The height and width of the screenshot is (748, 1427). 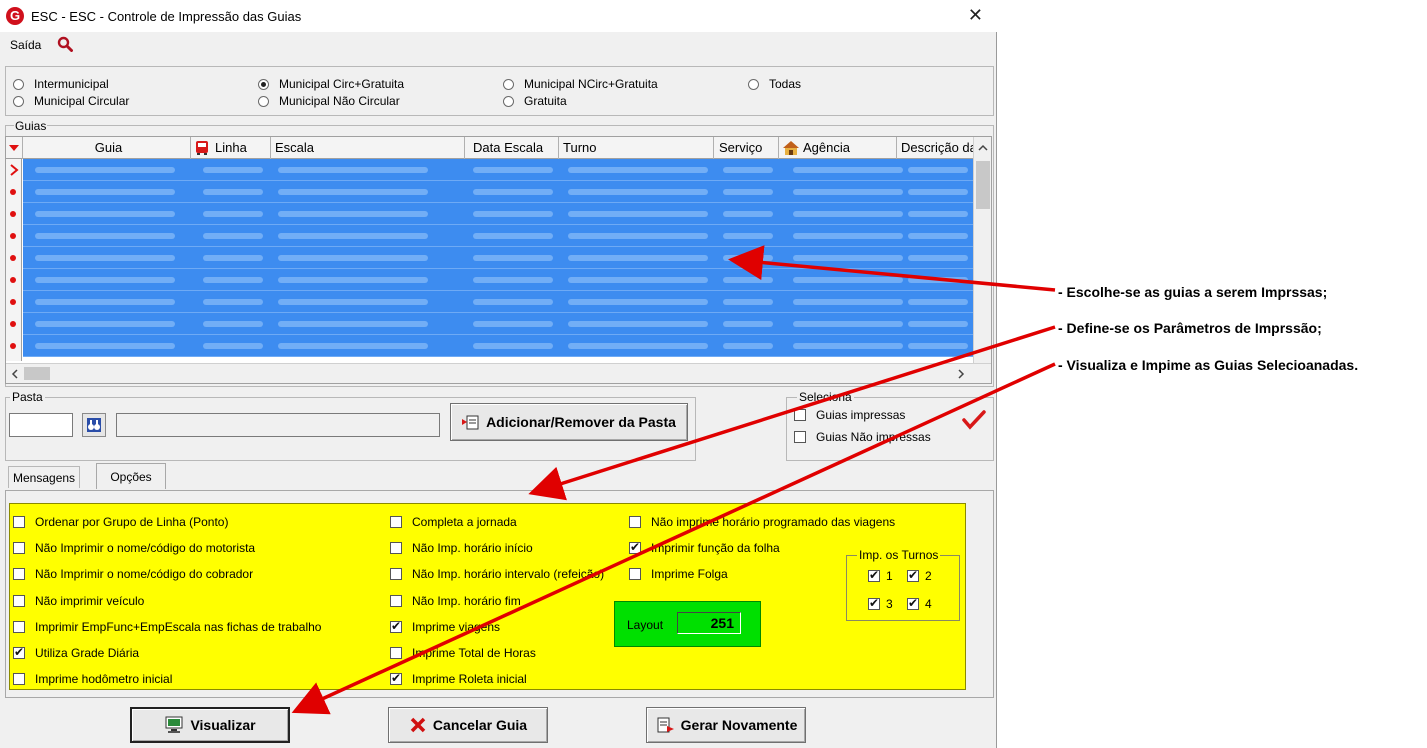 What do you see at coordinates (94, 425) in the screenshot?
I see `pasta-lookup-button` at bounding box center [94, 425].